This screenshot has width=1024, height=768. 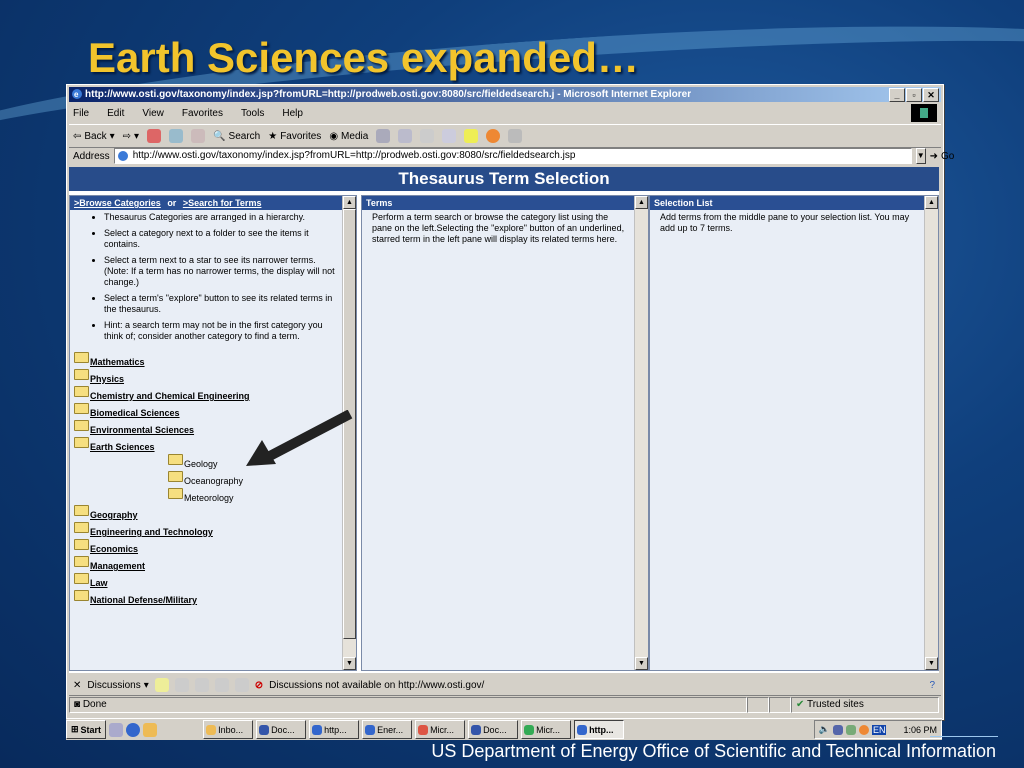 I want to click on page-icon, so click(x=122, y=156).